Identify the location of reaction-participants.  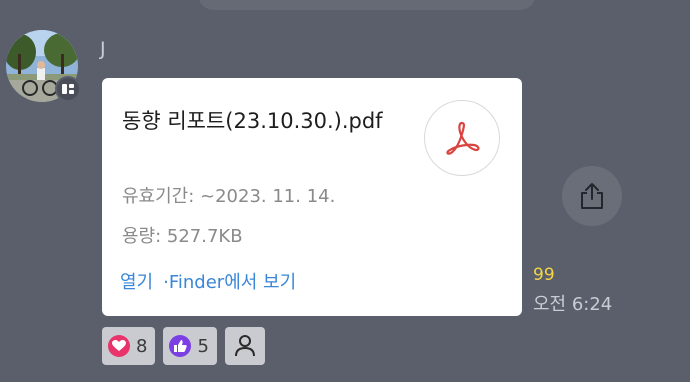
(244, 346).